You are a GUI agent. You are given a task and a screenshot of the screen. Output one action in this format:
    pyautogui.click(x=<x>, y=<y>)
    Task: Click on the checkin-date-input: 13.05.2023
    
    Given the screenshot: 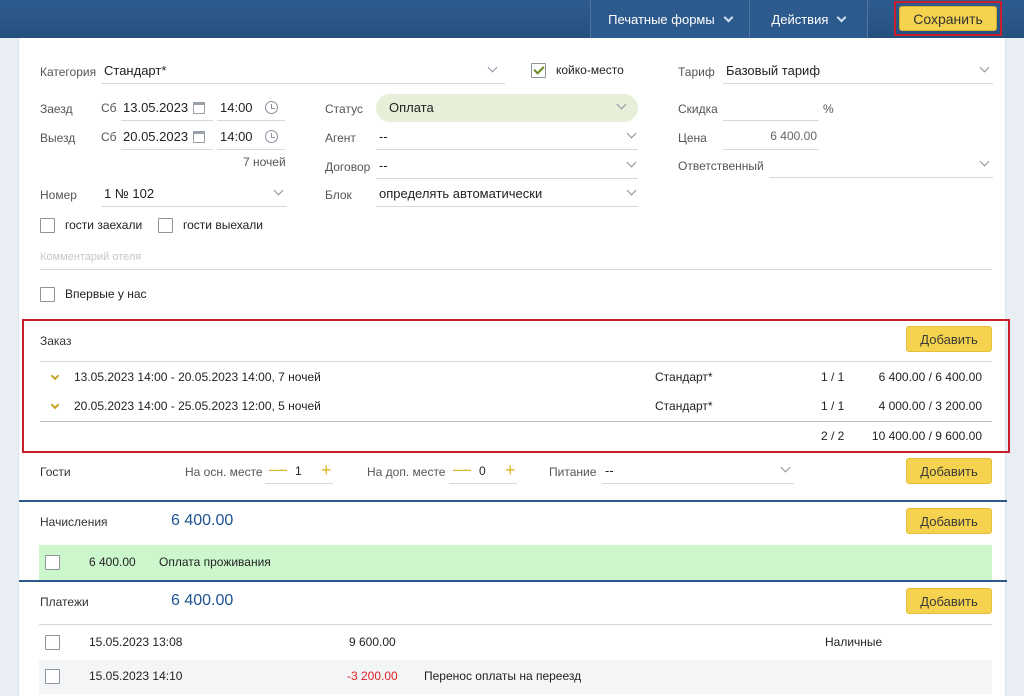 What is the action you would take?
    pyautogui.click(x=167, y=108)
    